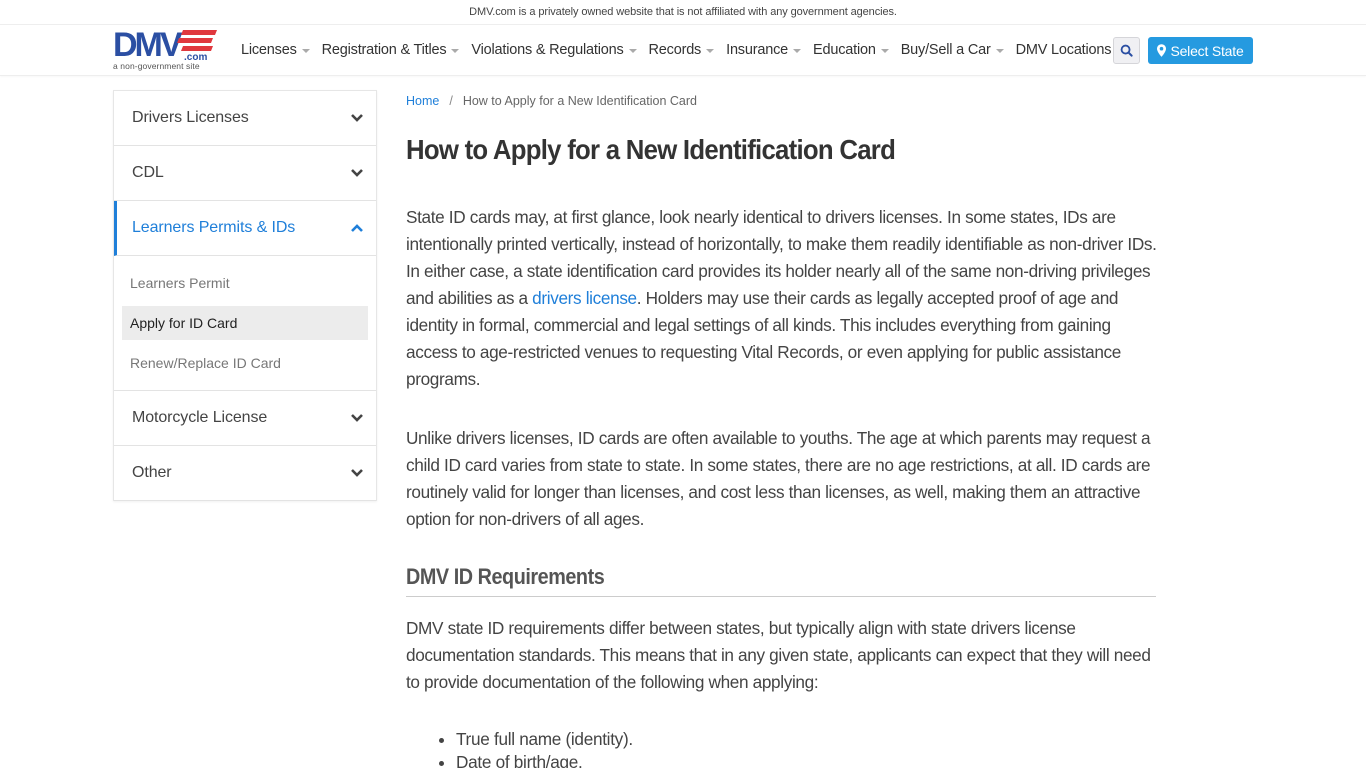 The width and height of the screenshot is (1366, 768). What do you see at coordinates (200, 417) in the screenshot?
I see `sidebar-item-label: Motorcycle License` at bounding box center [200, 417].